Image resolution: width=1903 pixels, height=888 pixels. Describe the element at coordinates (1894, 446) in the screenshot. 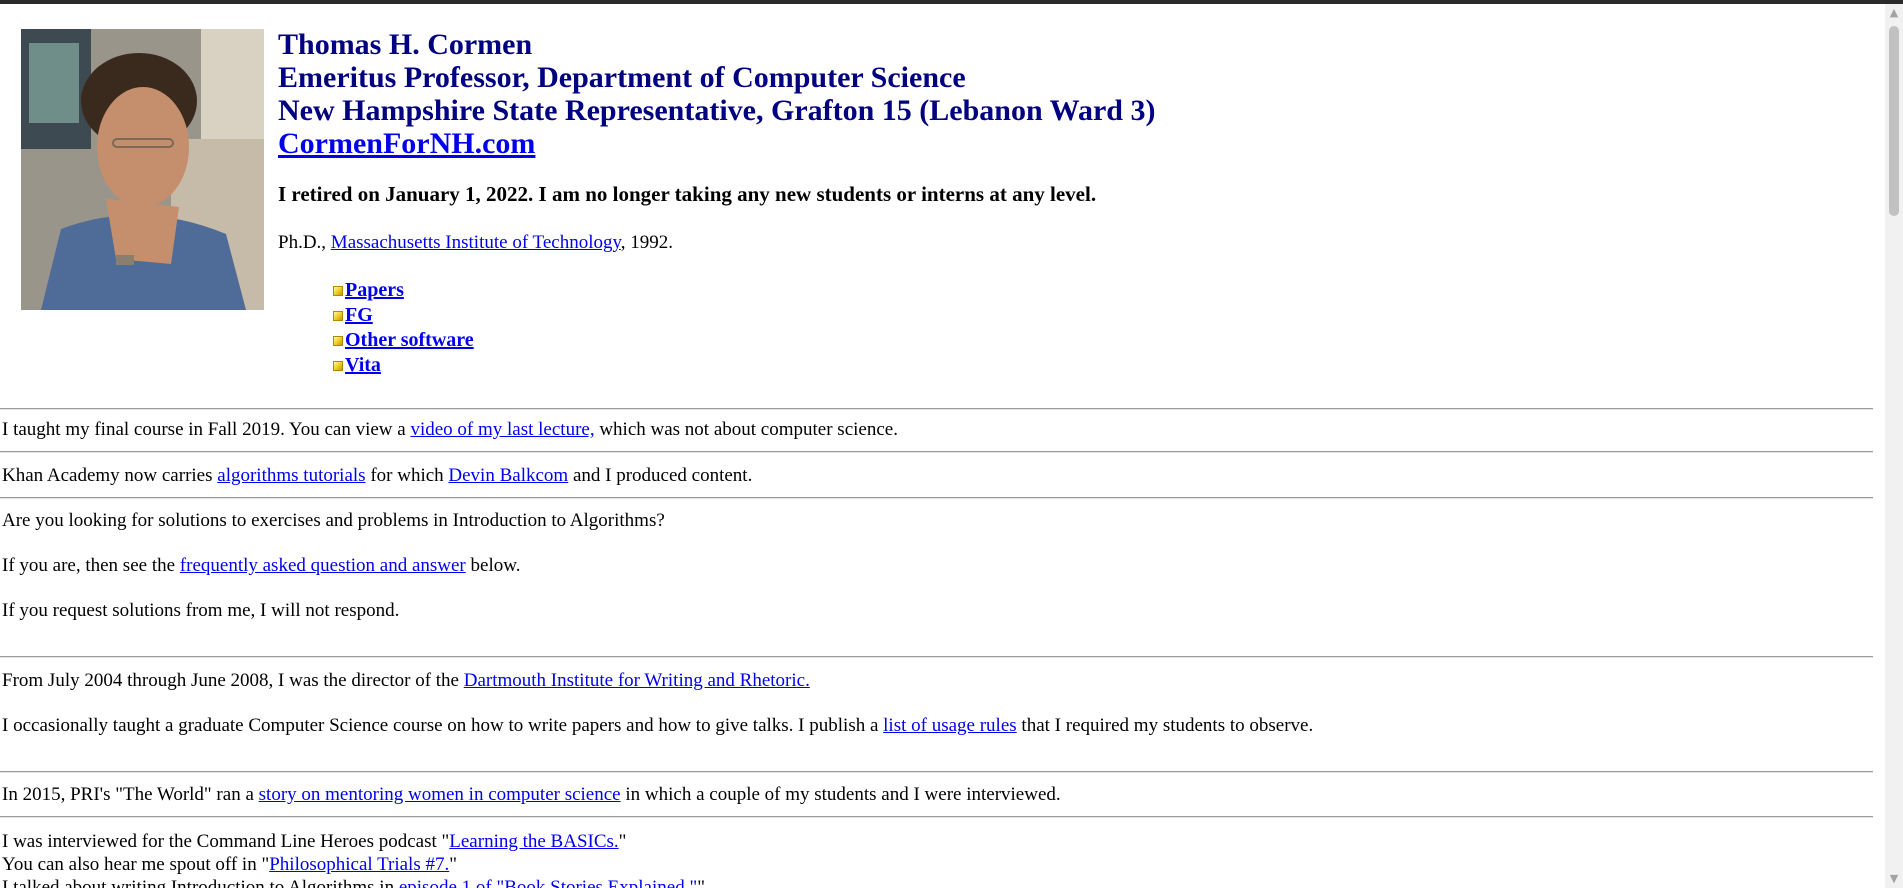

I see `vertical-scrollbar: ▲ ▼` at that location.